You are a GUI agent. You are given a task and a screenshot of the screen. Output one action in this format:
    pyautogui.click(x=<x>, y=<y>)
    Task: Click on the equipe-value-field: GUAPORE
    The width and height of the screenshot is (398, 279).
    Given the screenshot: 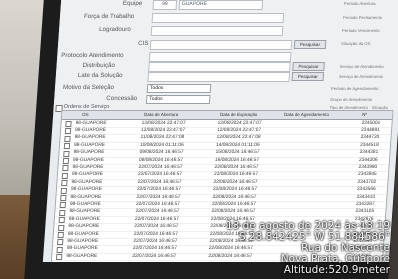 What is the action you would take?
    pyautogui.click(x=221, y=5)
    